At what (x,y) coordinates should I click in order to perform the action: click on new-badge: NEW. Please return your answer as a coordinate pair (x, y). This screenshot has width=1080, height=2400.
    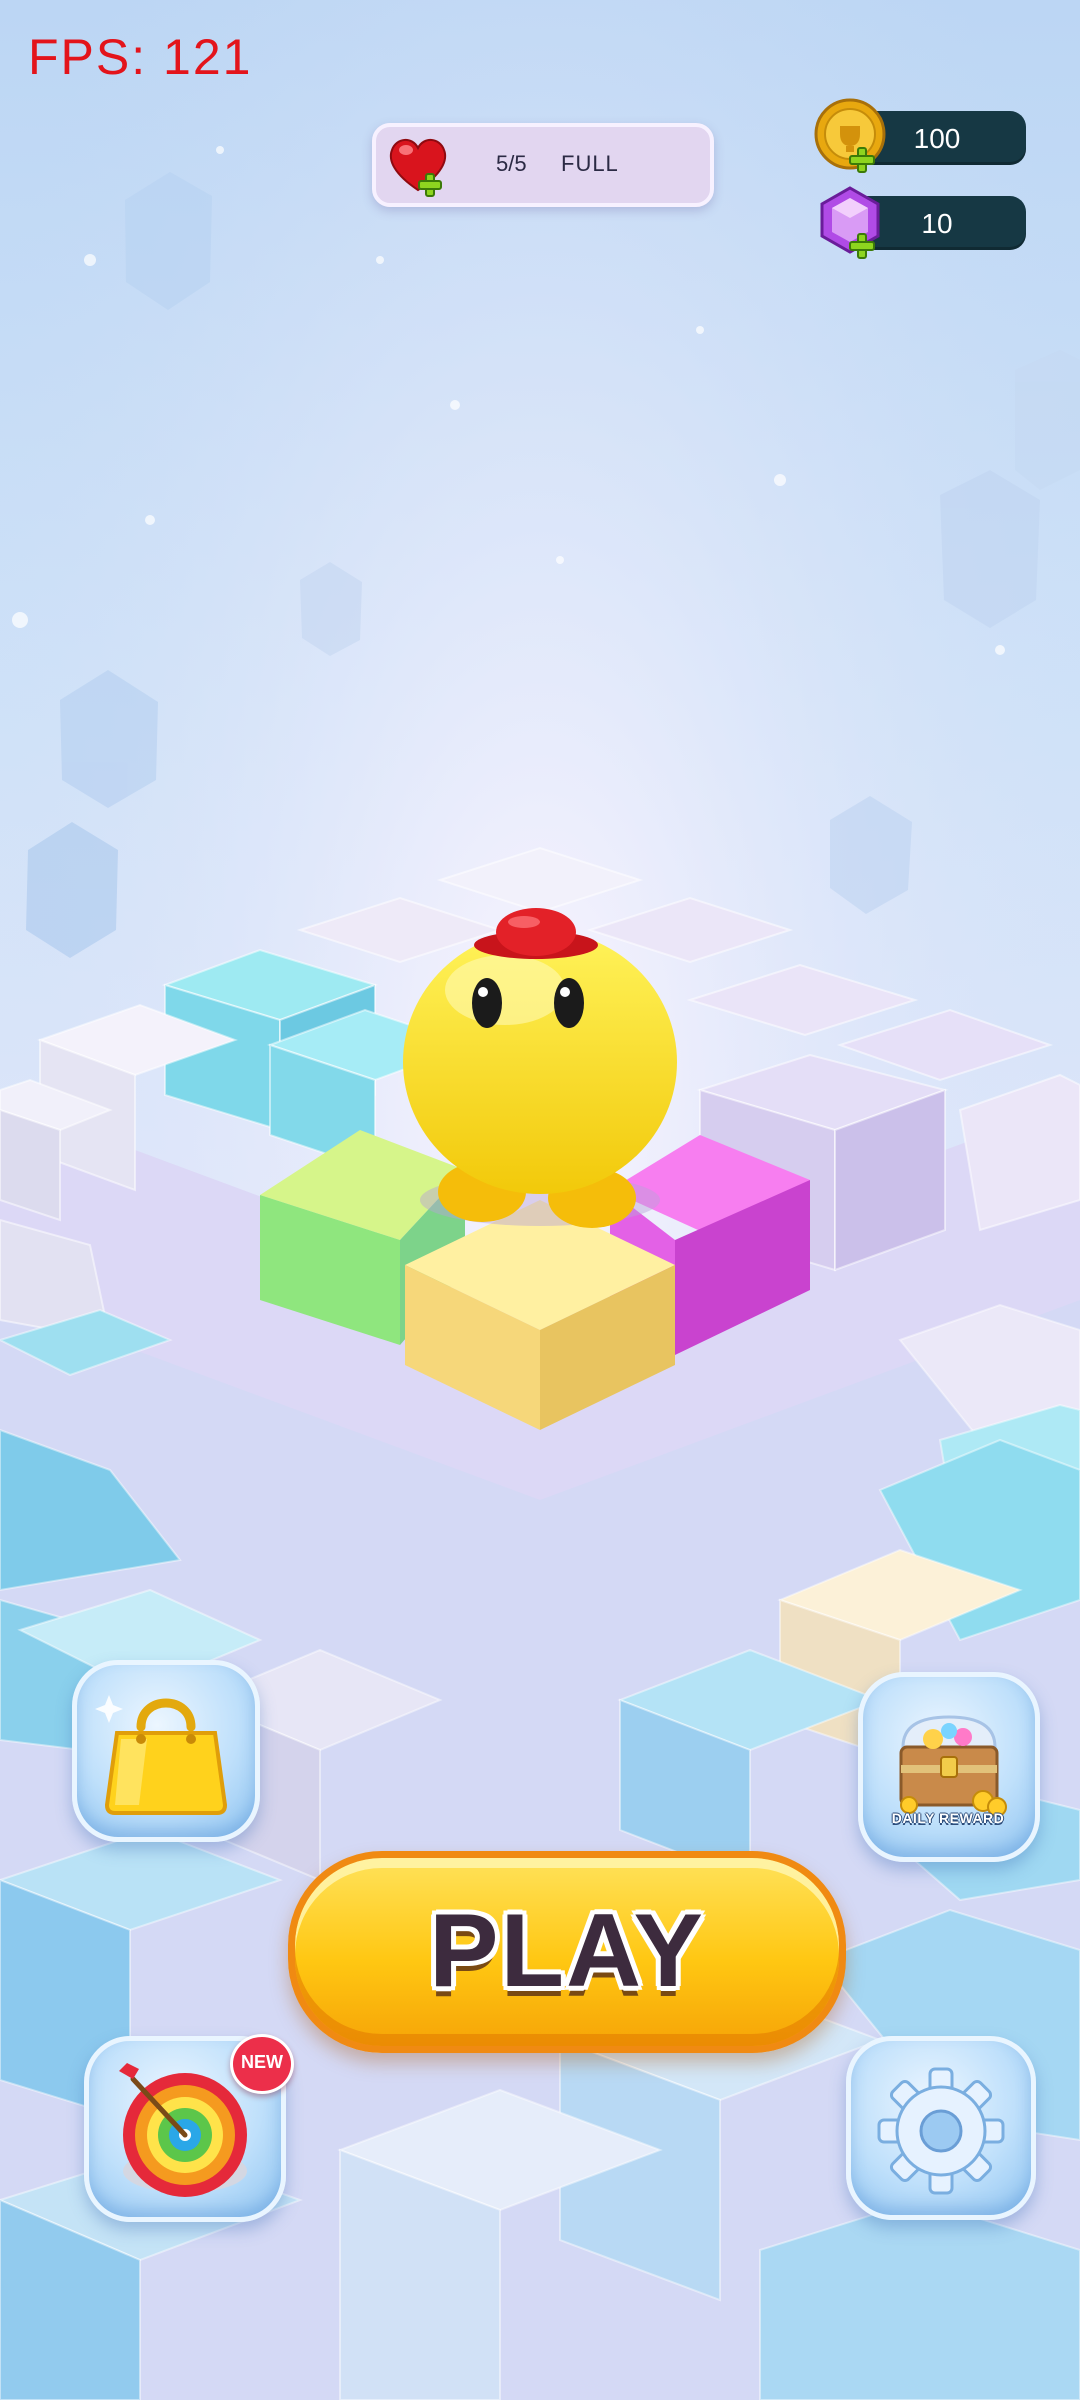
    Looking at the image, I should click on (262, 2064).